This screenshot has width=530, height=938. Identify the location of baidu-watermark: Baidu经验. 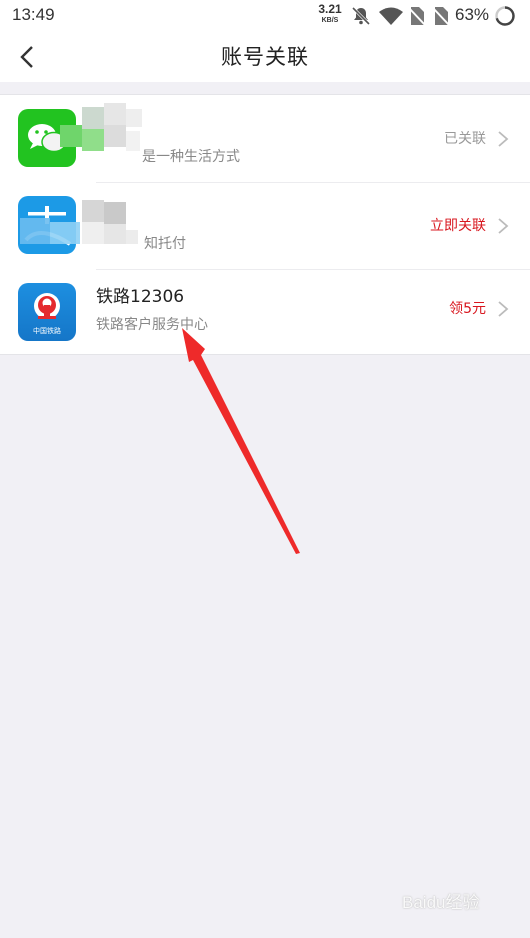
(441, 902).